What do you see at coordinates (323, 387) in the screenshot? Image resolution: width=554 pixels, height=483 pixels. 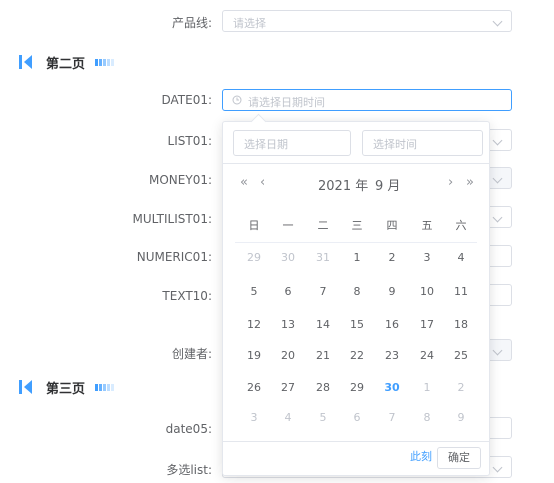 I see `calendar-day: 28` at bounding box center [323, 387].